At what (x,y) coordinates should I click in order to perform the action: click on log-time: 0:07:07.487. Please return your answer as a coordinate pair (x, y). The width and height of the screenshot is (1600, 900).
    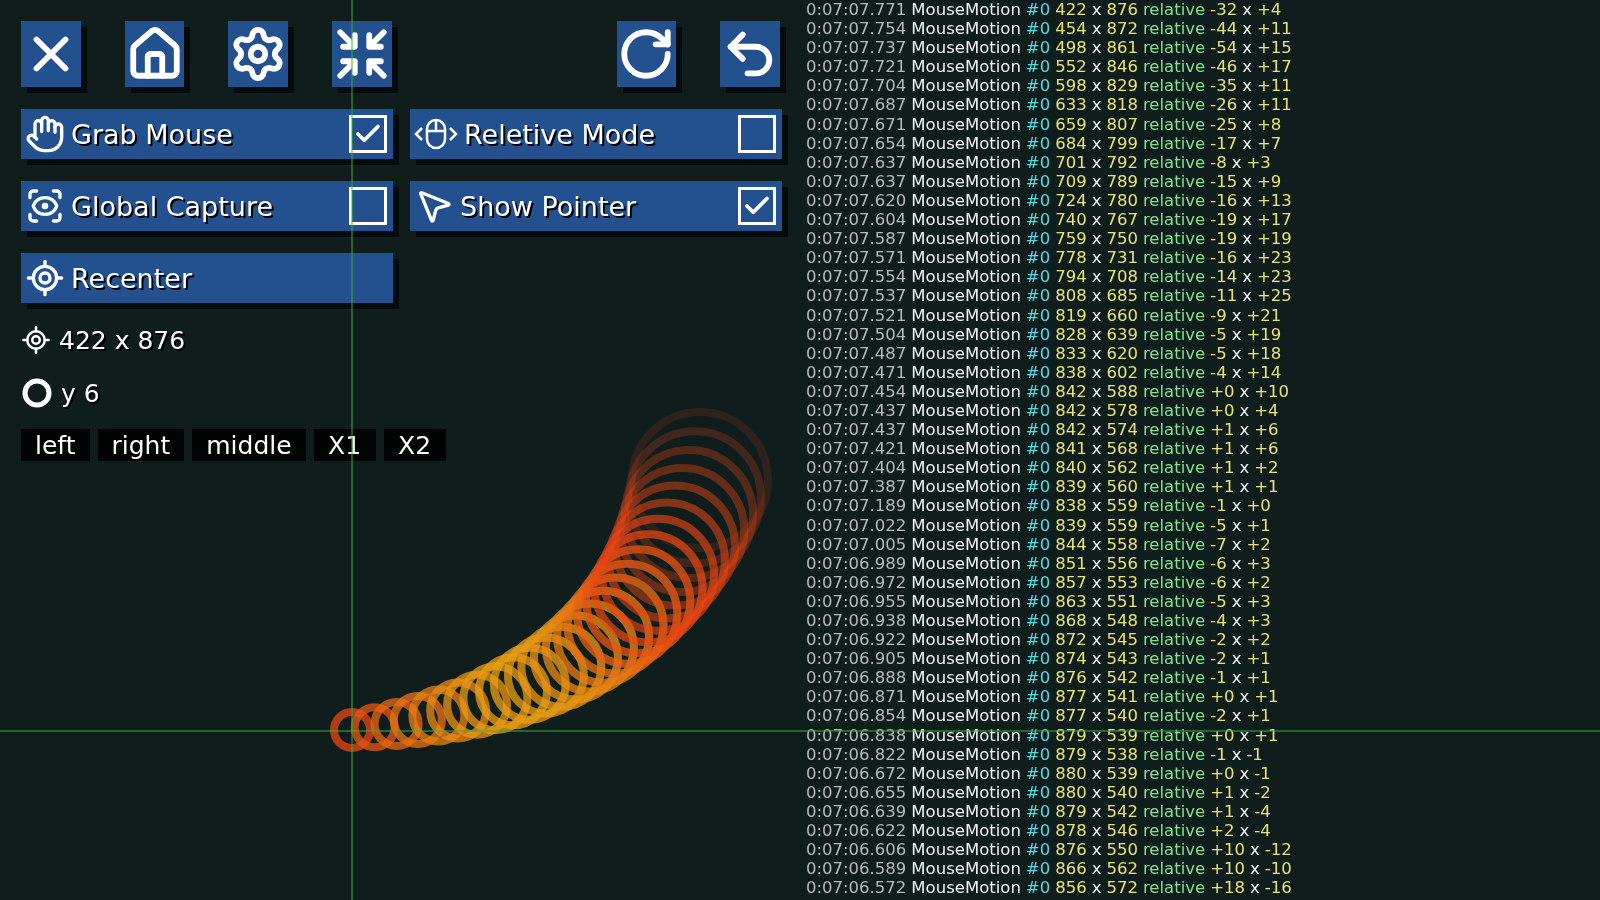
    Looking at the image, I should click on (856, 353).